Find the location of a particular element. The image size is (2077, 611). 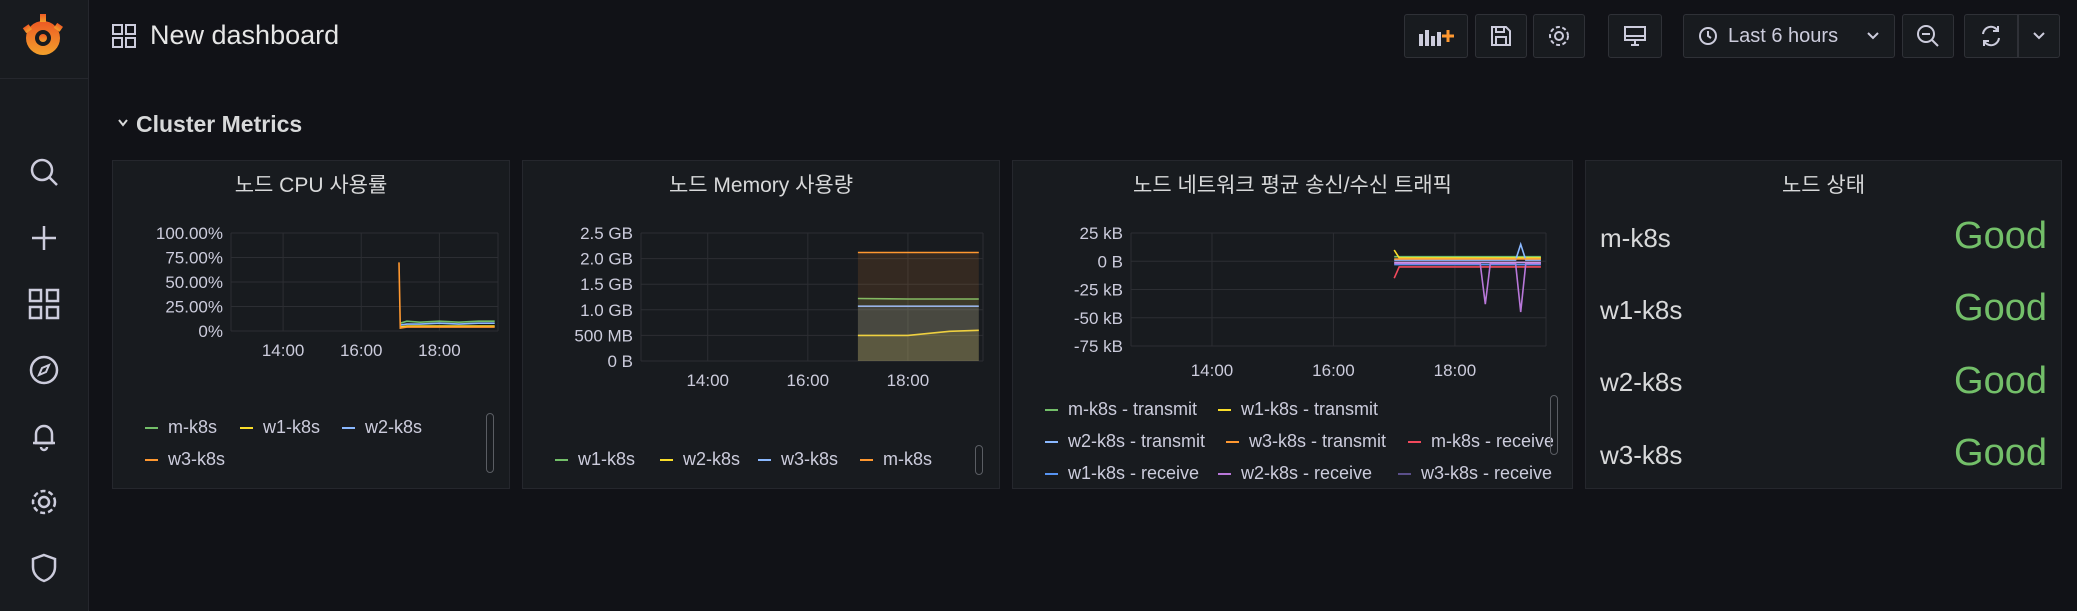

y-tick-label: 75.00% is located at coordinates (194, 258).